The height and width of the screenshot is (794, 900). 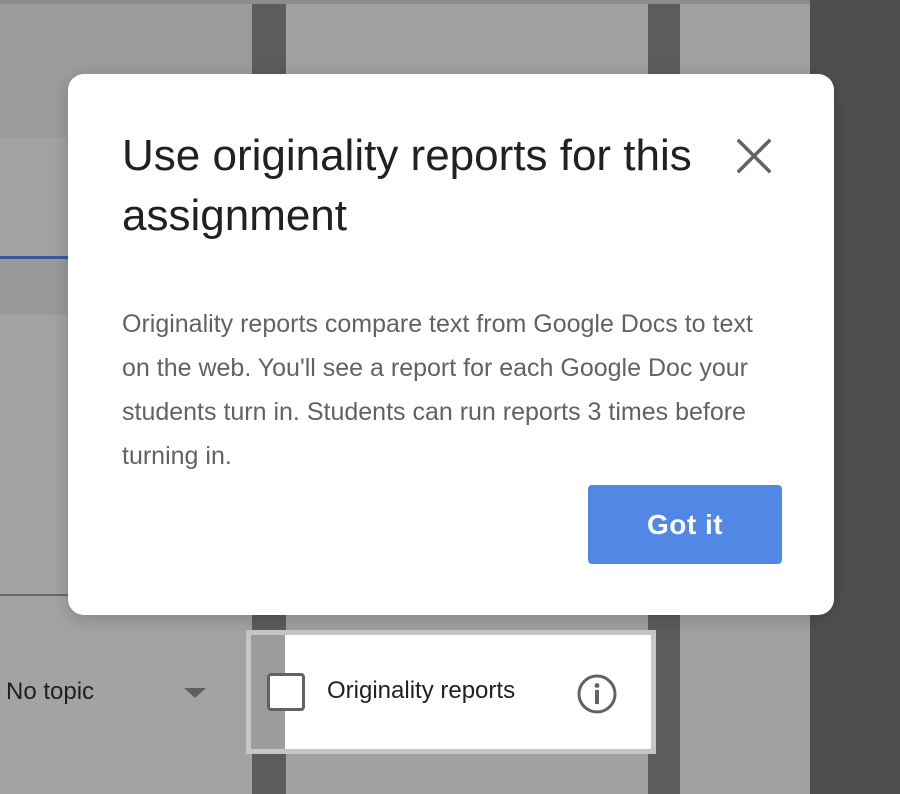 What do you see at coordinates (685, 524) in the screenshot?
I see `got-it-button: Got it` at bounding box center [685, 524].